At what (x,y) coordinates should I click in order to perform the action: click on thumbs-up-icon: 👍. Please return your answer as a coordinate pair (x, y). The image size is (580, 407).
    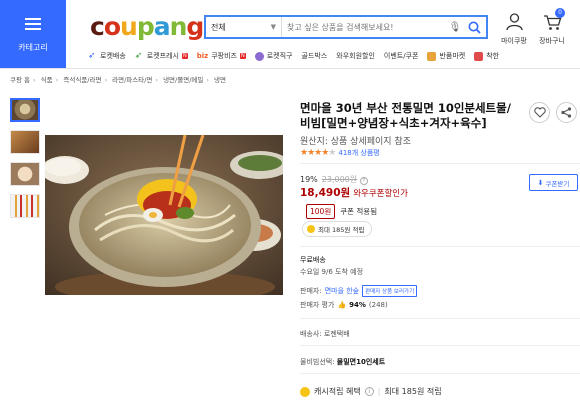
    Looking at the image, I should click on (342, 305).